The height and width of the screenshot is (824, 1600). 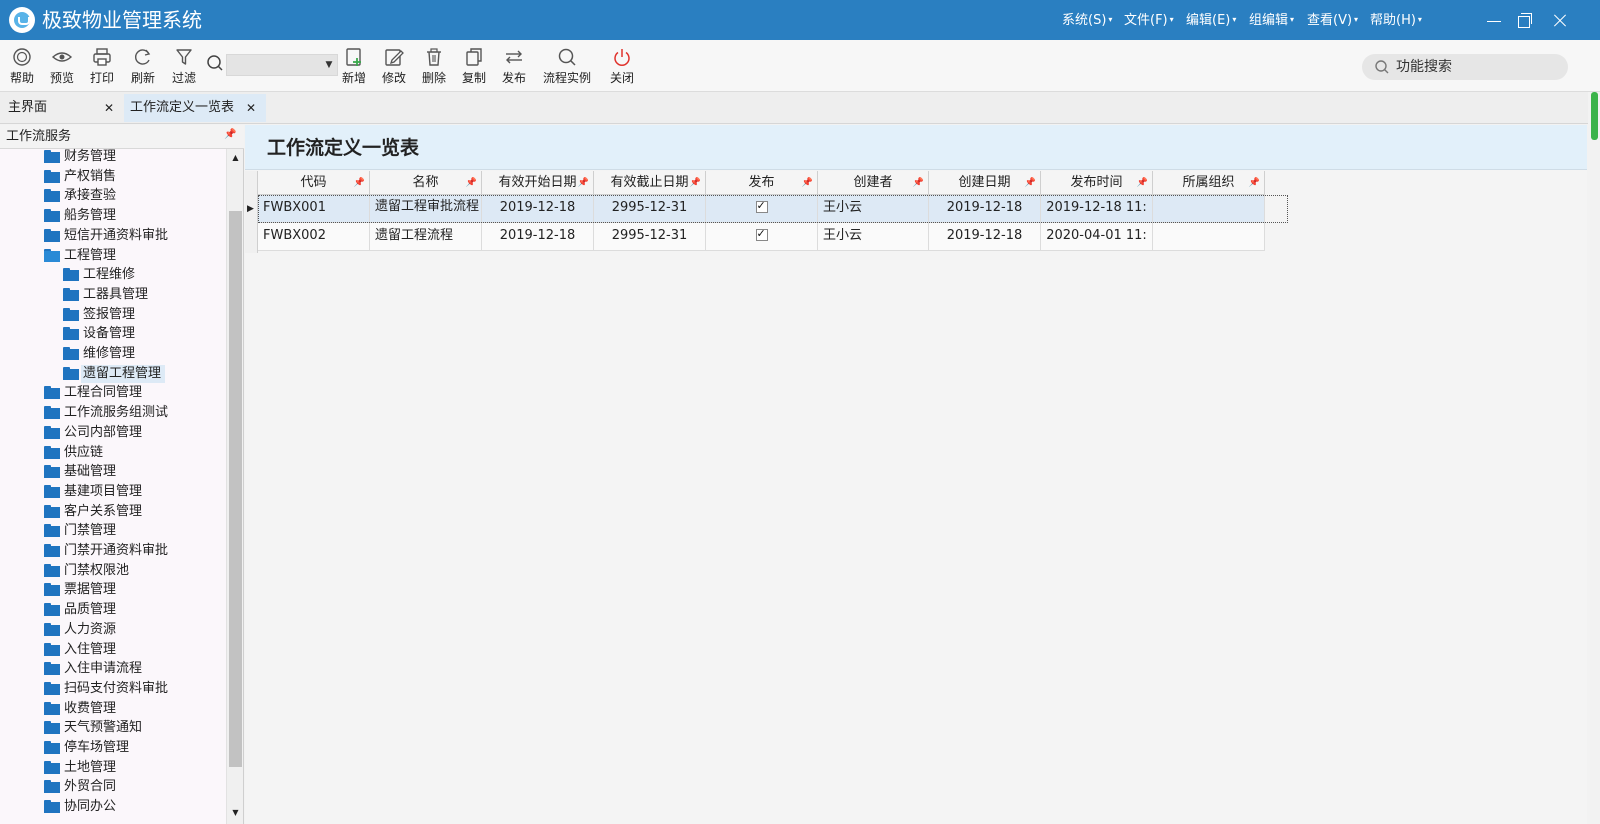 What do you see at coordinates (141, 334) in the screenshot?
I see `tree-item: 设备管理` at bounding box center [141, 334].